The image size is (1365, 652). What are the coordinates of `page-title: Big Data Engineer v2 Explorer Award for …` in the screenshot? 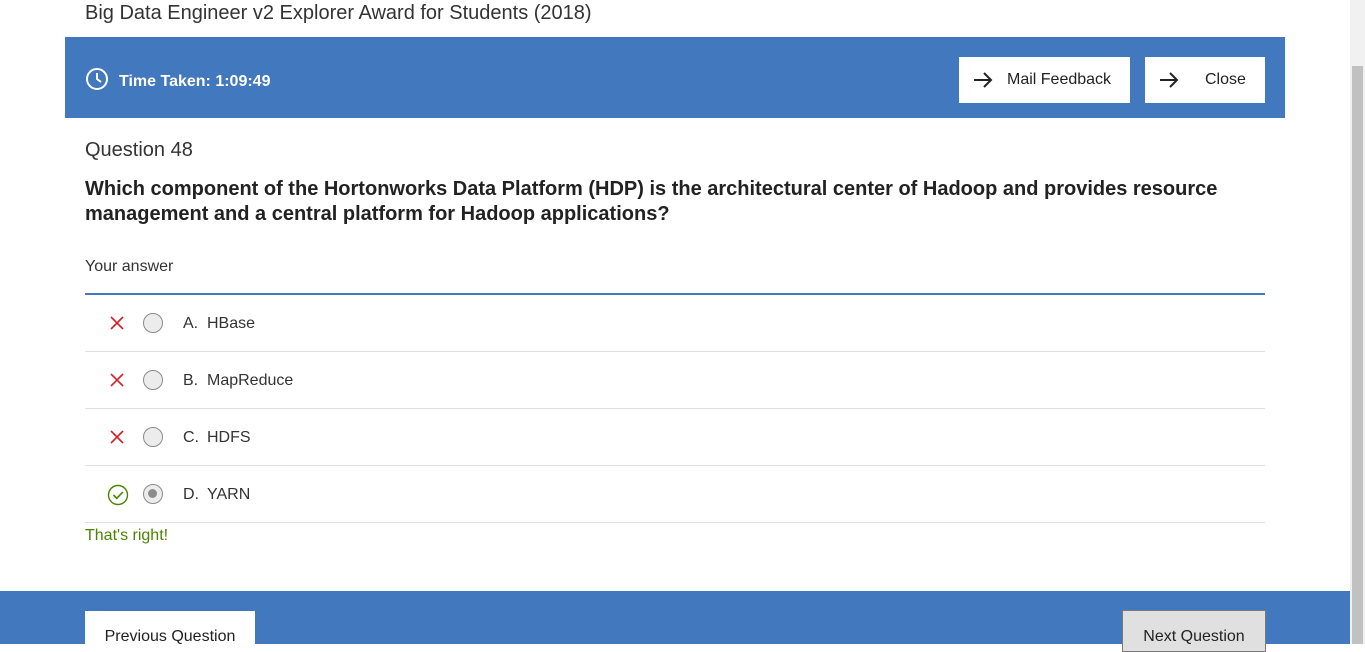 It's located at (338, 13).